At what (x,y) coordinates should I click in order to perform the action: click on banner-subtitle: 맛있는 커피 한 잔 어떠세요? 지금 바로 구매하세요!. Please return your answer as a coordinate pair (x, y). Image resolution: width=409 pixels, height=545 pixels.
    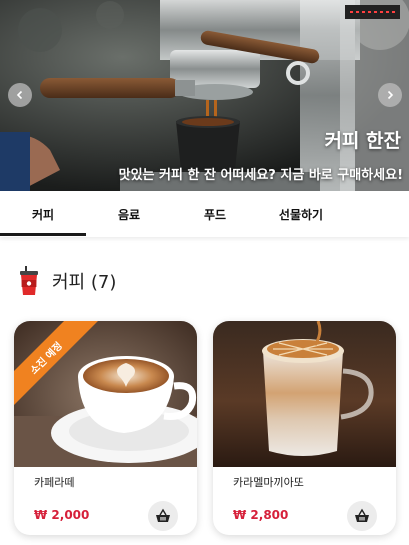
    Looking at the image, I should click on (260, 175).